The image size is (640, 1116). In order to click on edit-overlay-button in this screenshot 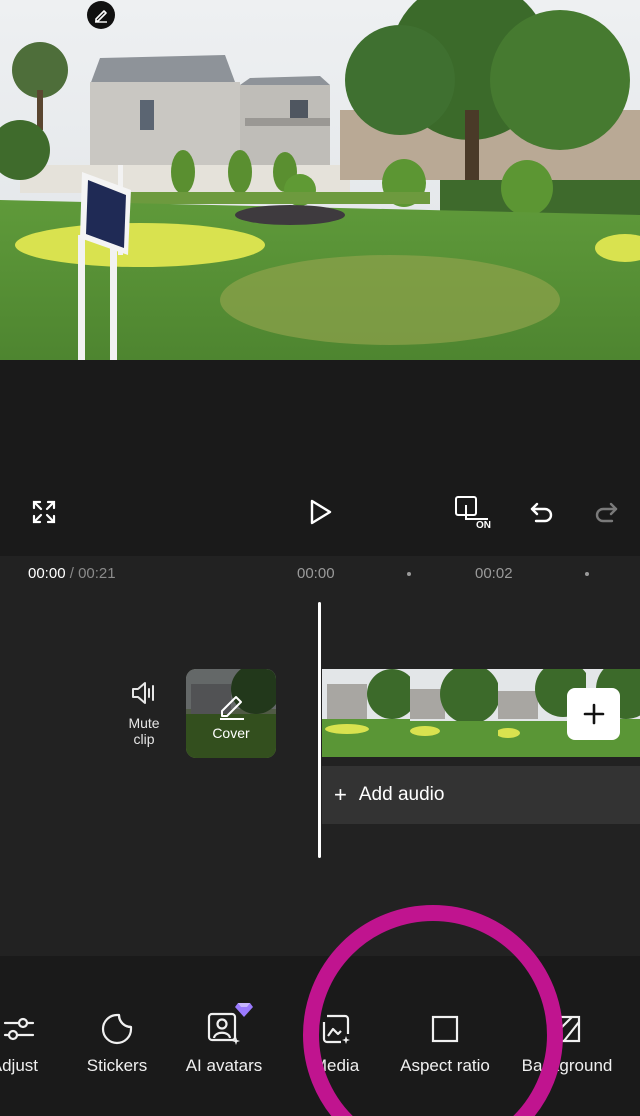, I will do `click(101, 15)`.